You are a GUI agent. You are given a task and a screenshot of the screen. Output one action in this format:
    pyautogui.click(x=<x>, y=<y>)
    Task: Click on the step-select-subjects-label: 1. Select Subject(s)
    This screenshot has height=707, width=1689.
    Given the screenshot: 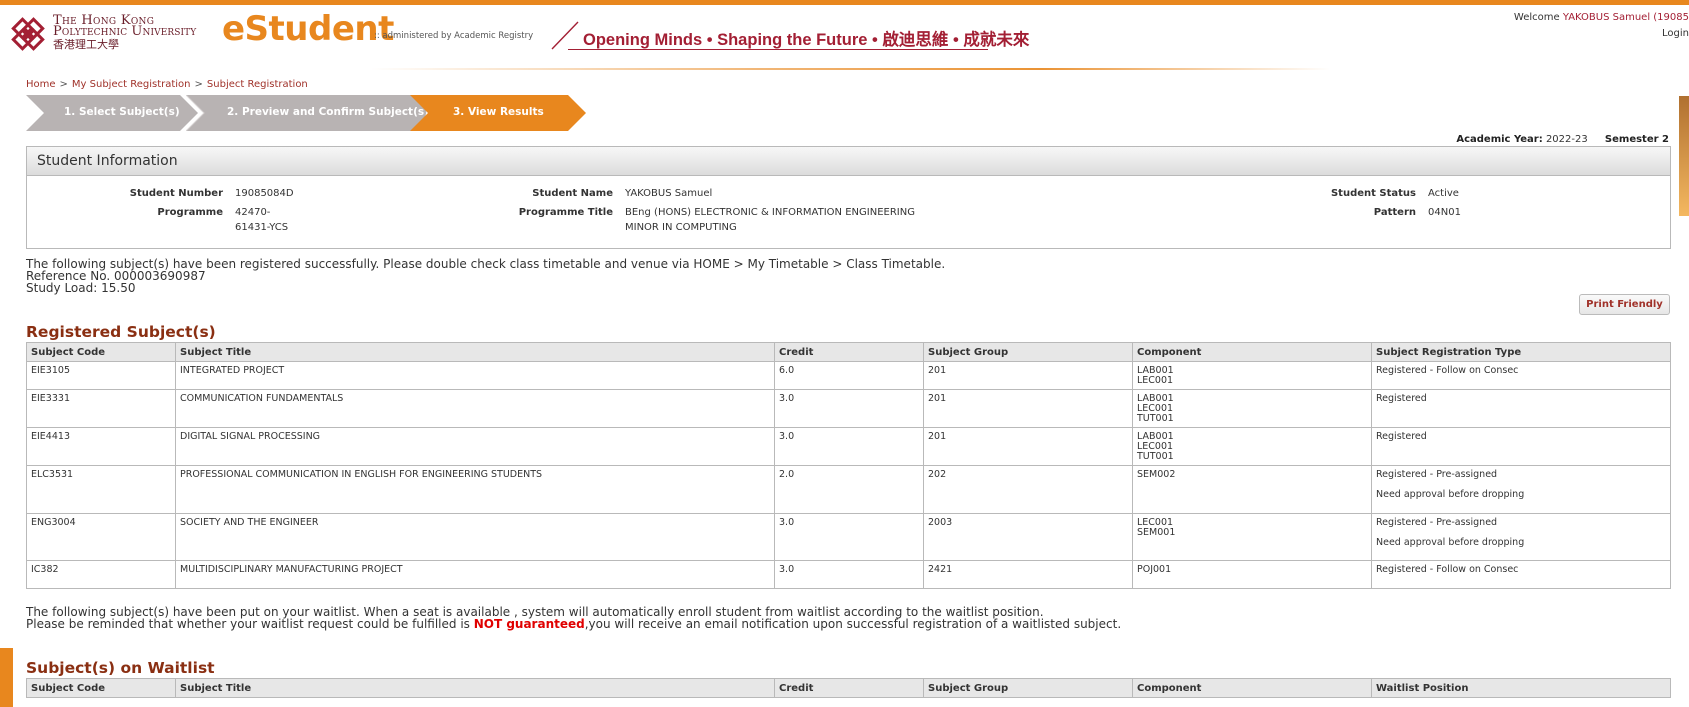 What is the action you would take?
    pyautogui.click(x=122, y=112)
    